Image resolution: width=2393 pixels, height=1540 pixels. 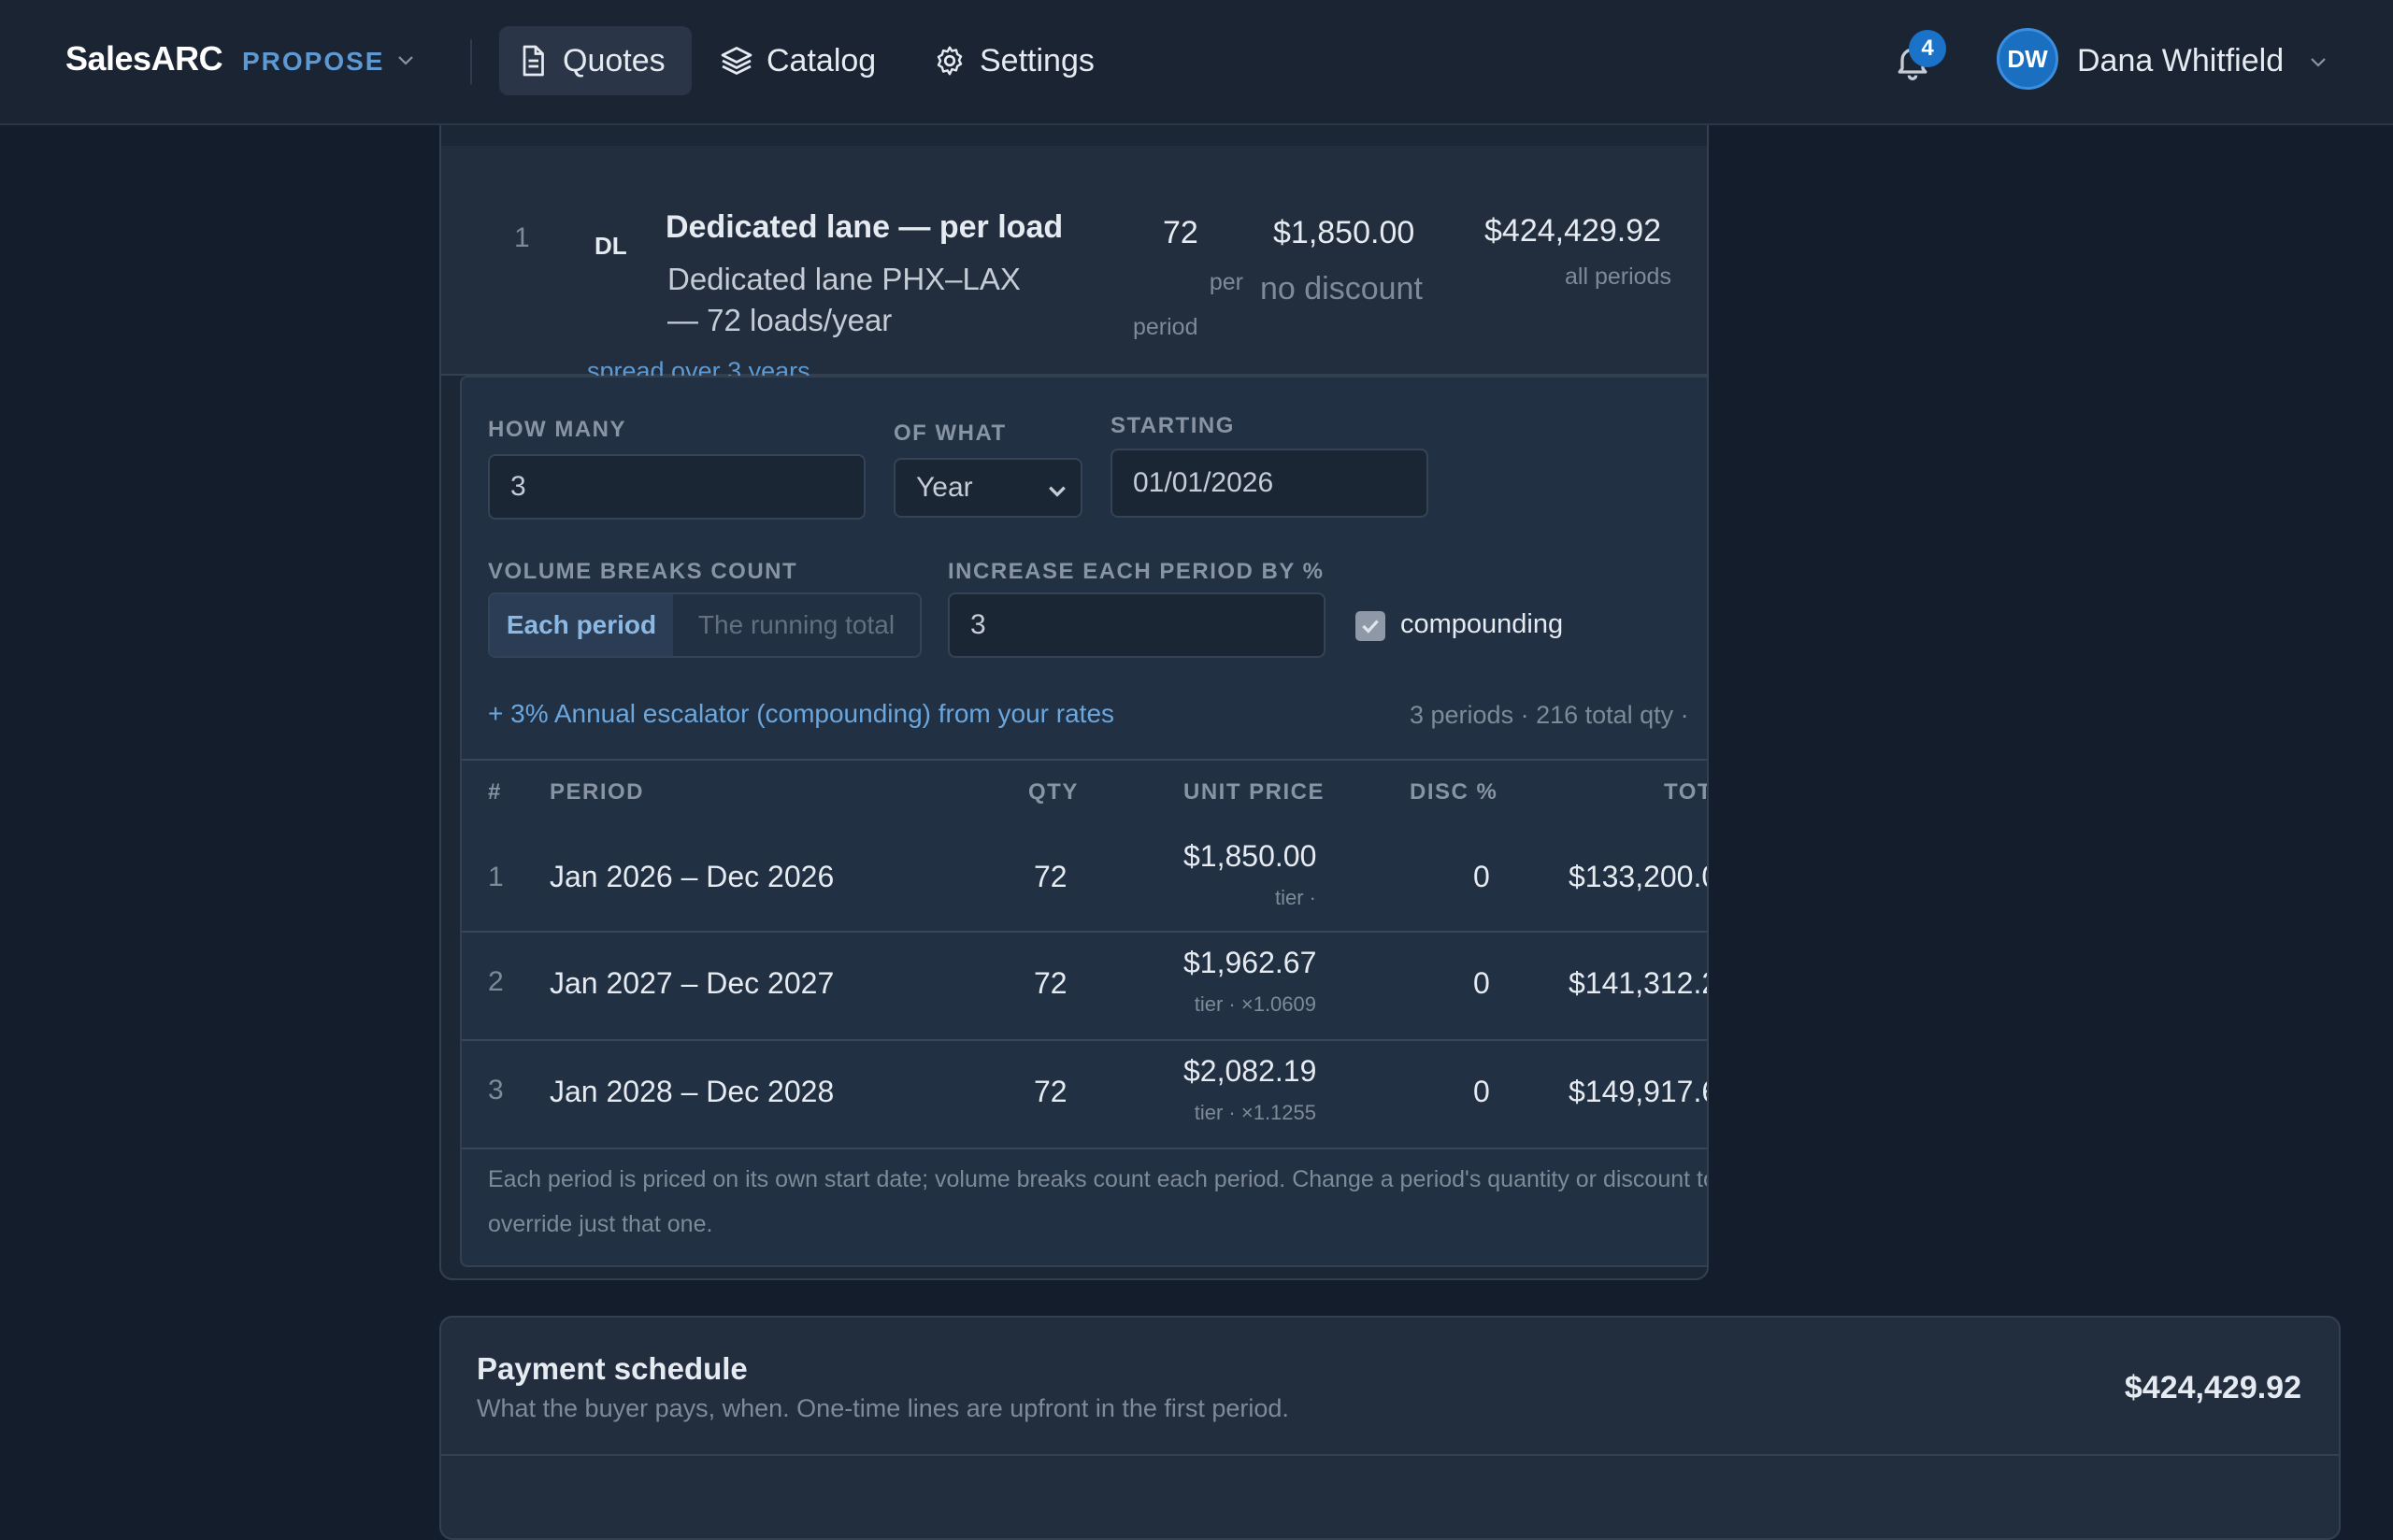 What do you see at coordinates (1250, 856) in the screenshot?
I see `row-unit-price: $1,850.00` at bounding box center [1250, 856].